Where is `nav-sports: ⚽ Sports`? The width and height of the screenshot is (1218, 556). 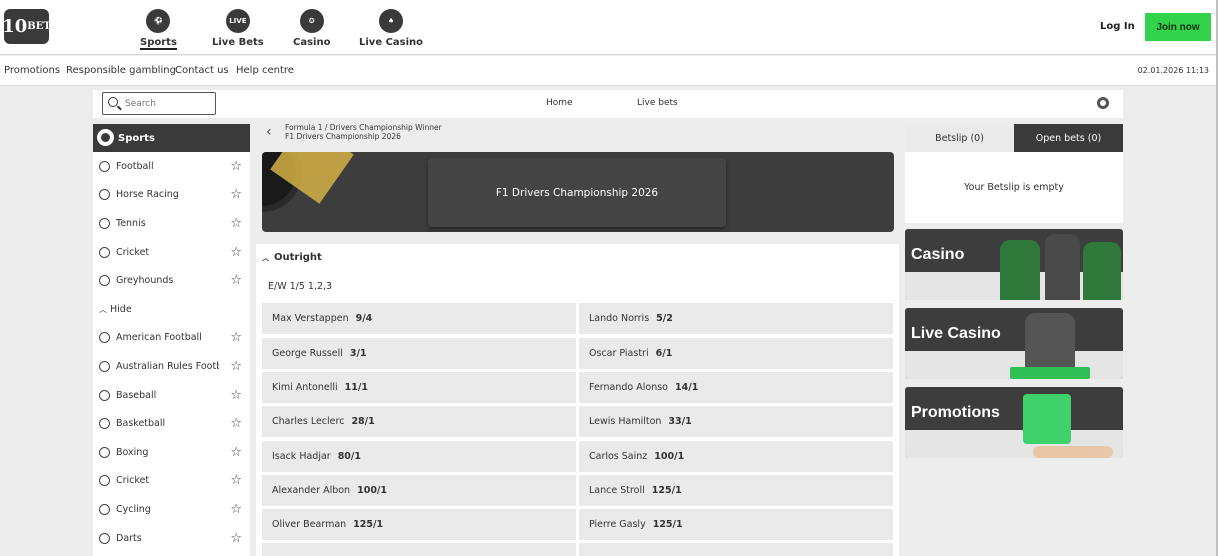
nav-sports: ⚽ Sports is located at coordinates (158, 29).